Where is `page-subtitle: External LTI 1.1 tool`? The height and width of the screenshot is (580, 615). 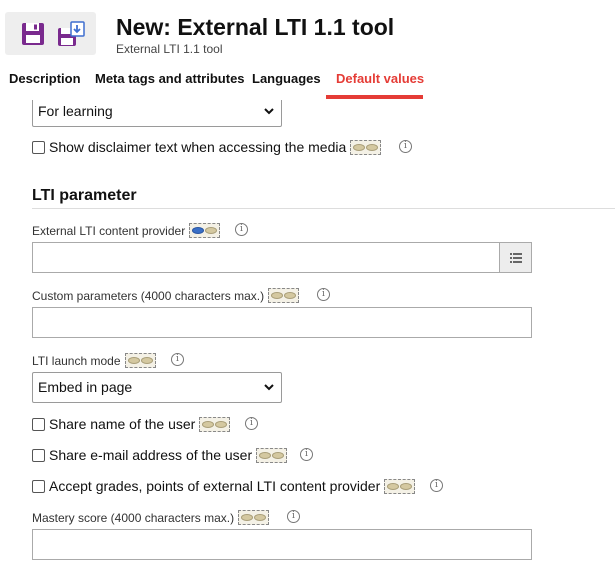 page-subtitle: External LTI 1.1 tool is located at coordinates (169, 49).